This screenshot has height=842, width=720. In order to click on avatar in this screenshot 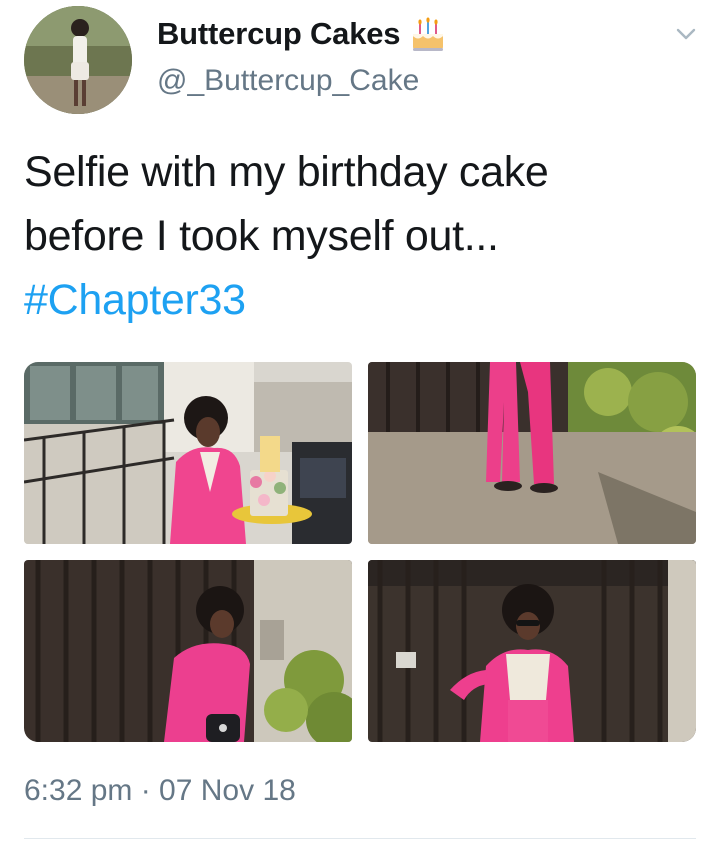, I will do `click(78, 60)`.